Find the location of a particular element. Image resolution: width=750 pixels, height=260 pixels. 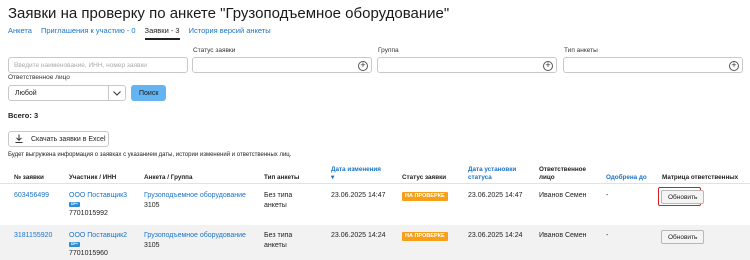

download-icon is located at coordinates (19, 139).